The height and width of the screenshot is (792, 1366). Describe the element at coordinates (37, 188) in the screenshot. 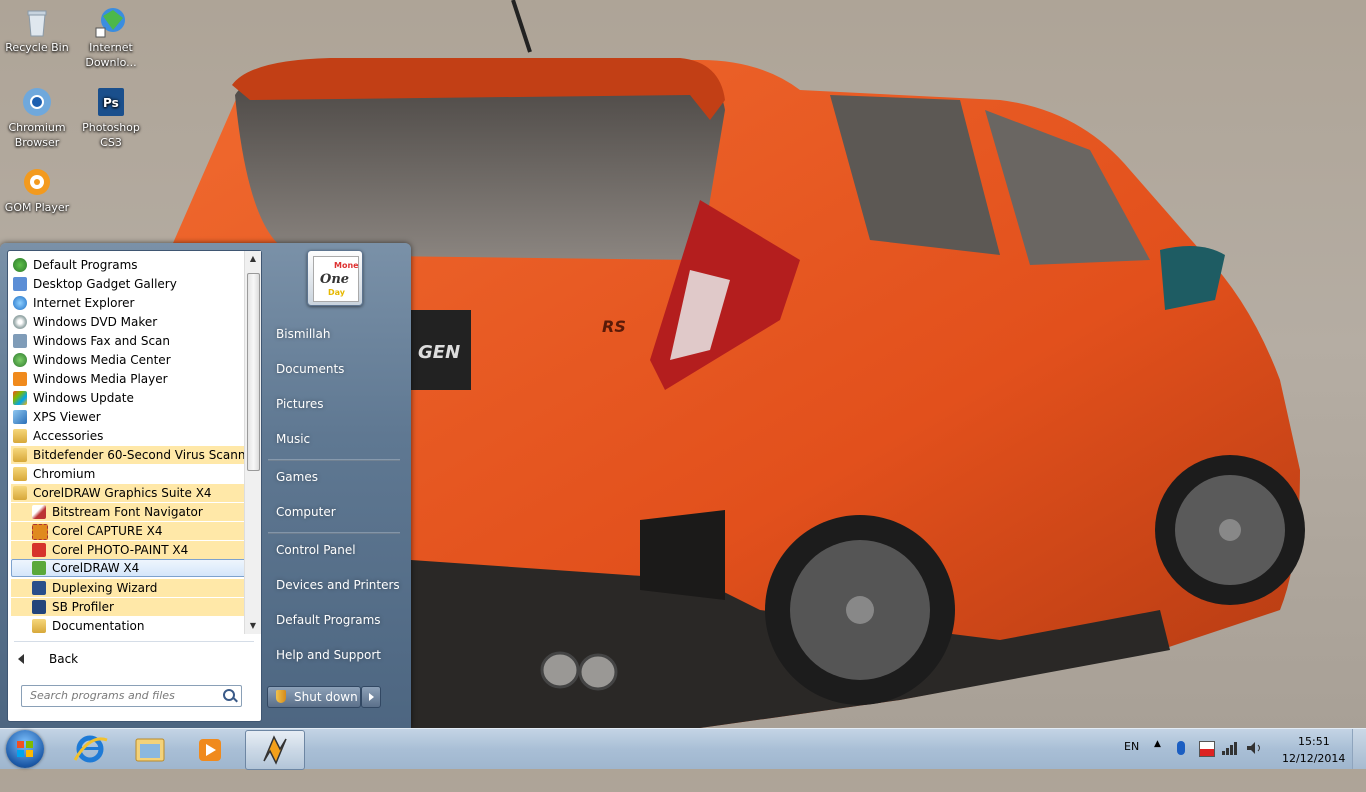

I see `desktop-icon-gom-player: GOM Player` at that location.